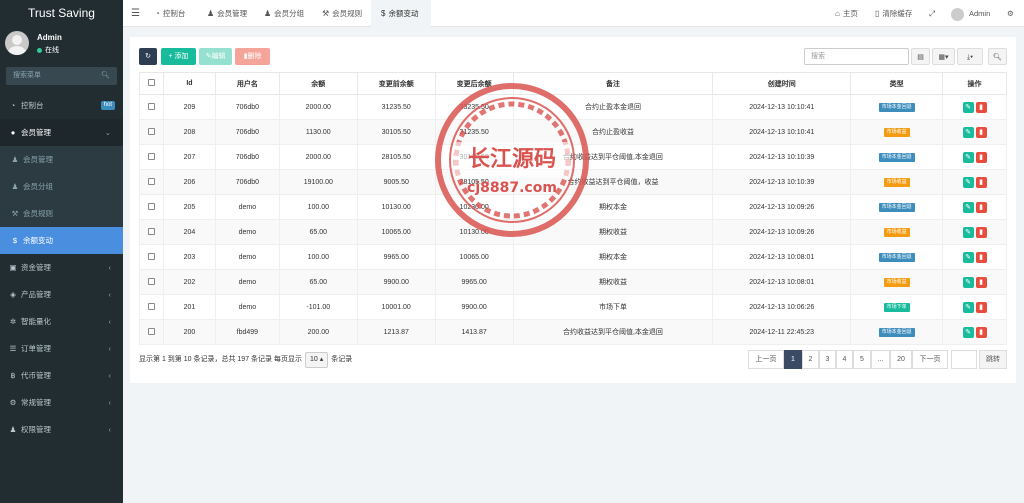  What do you see at coordinates (856, 56) in the screenshot?
I see `table-search-input: 搜索` at bounding box center [856, 56].